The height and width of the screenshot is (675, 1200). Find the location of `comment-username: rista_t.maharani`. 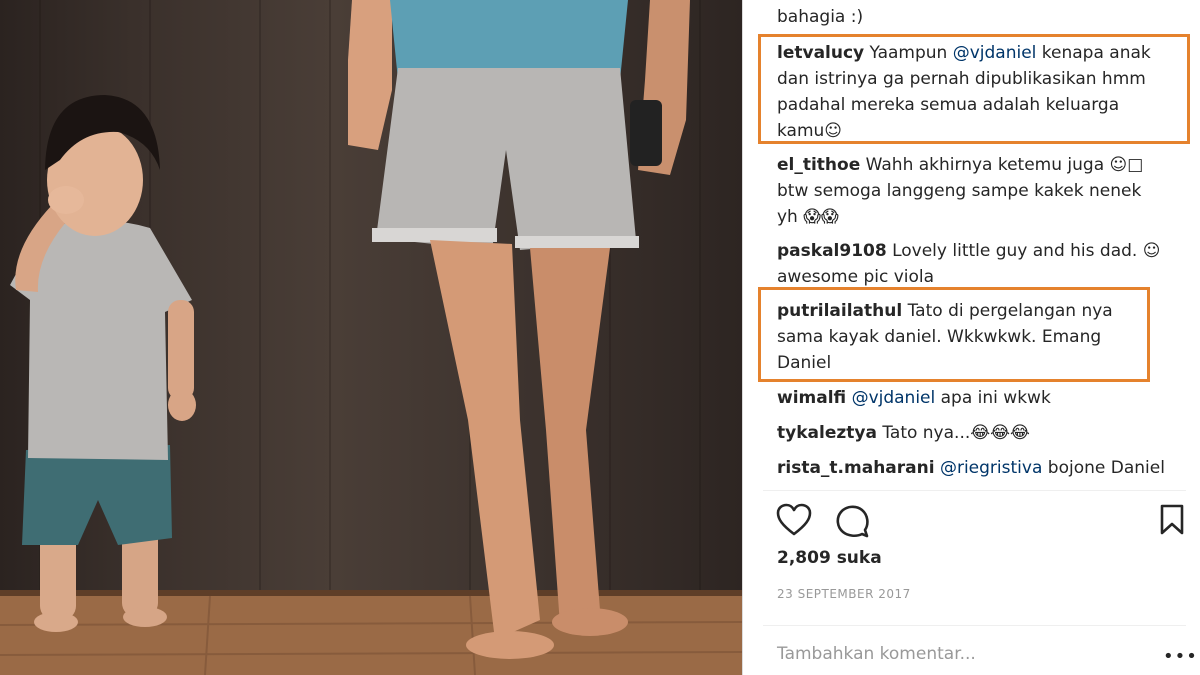

comment-username: rista_t.maharani is located at coordinates (856, 468).